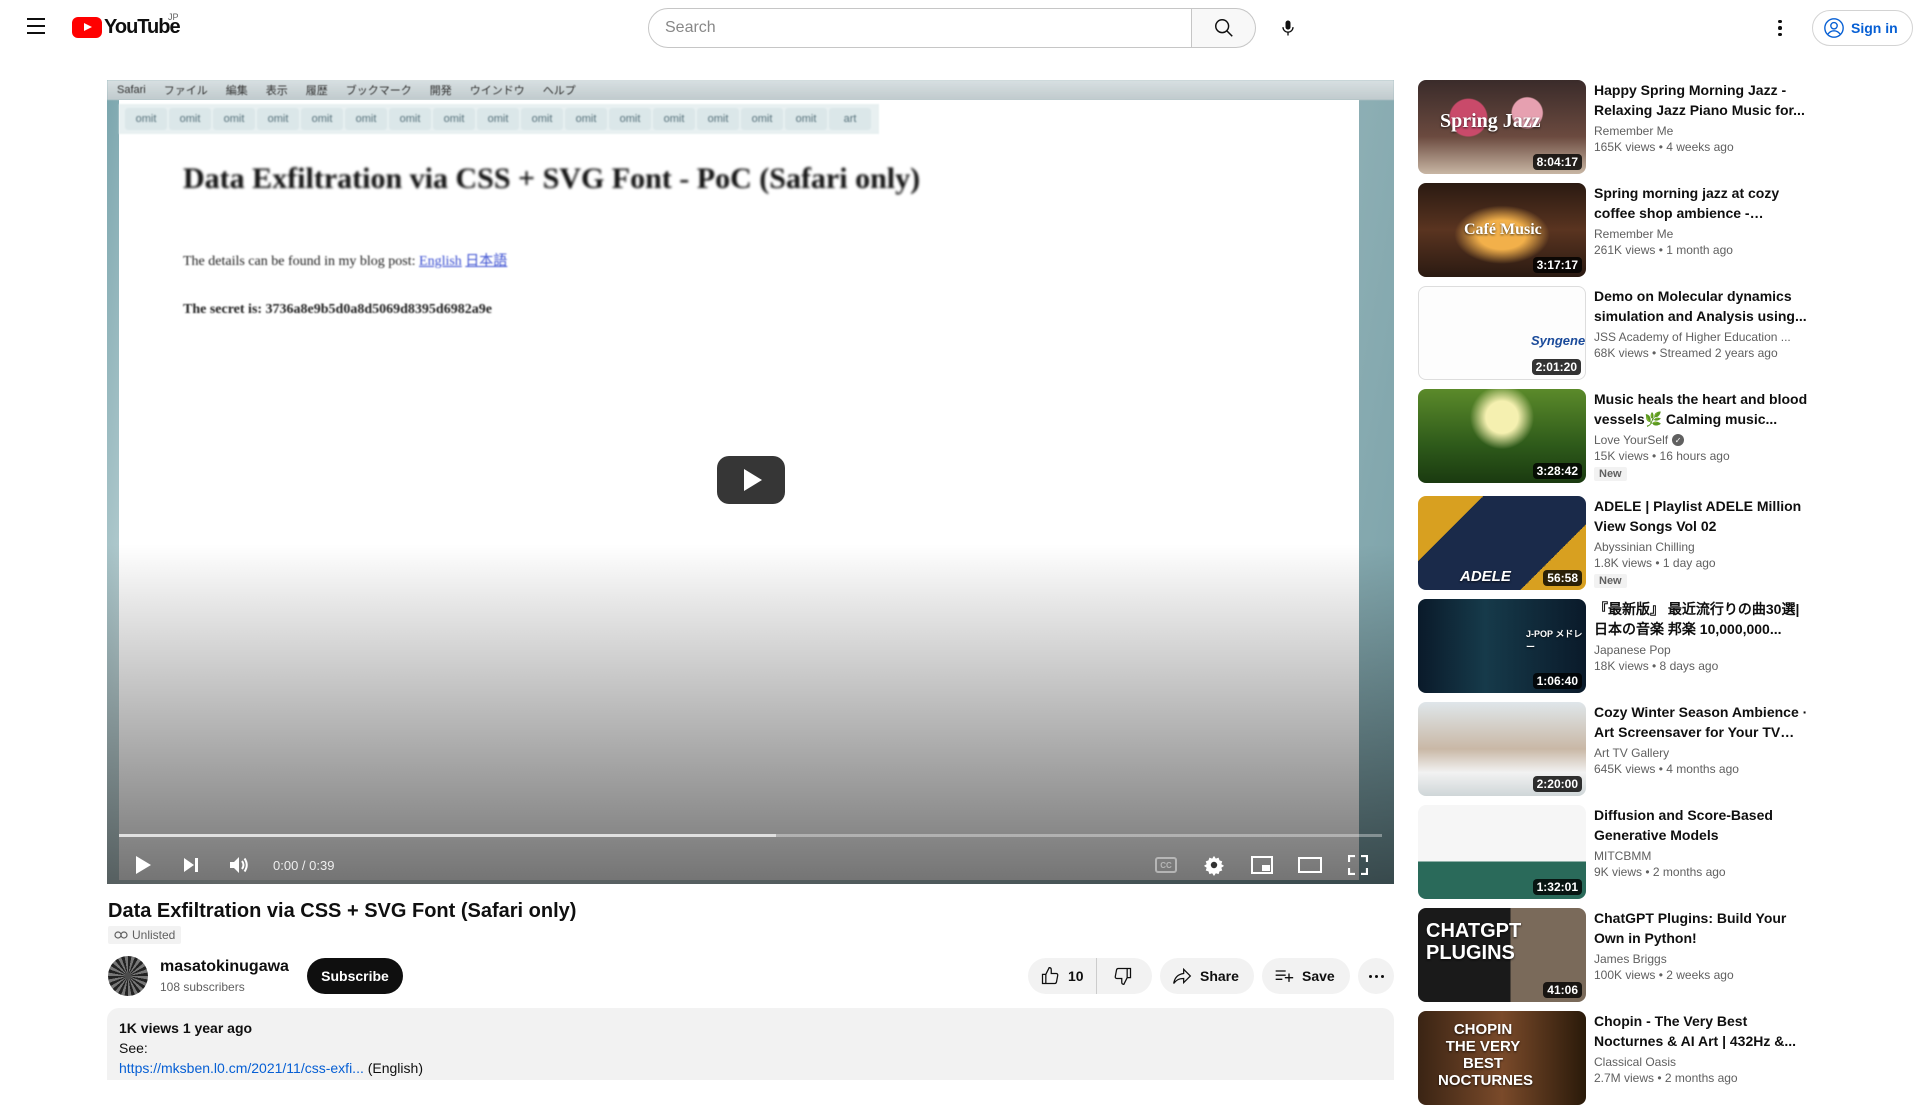 The width and height of the screenshot is (1920, 1105). What do you see at coordinates (1214, 865) in the screenshot?
I see `settings-button` at bounding box center [1214, 865].